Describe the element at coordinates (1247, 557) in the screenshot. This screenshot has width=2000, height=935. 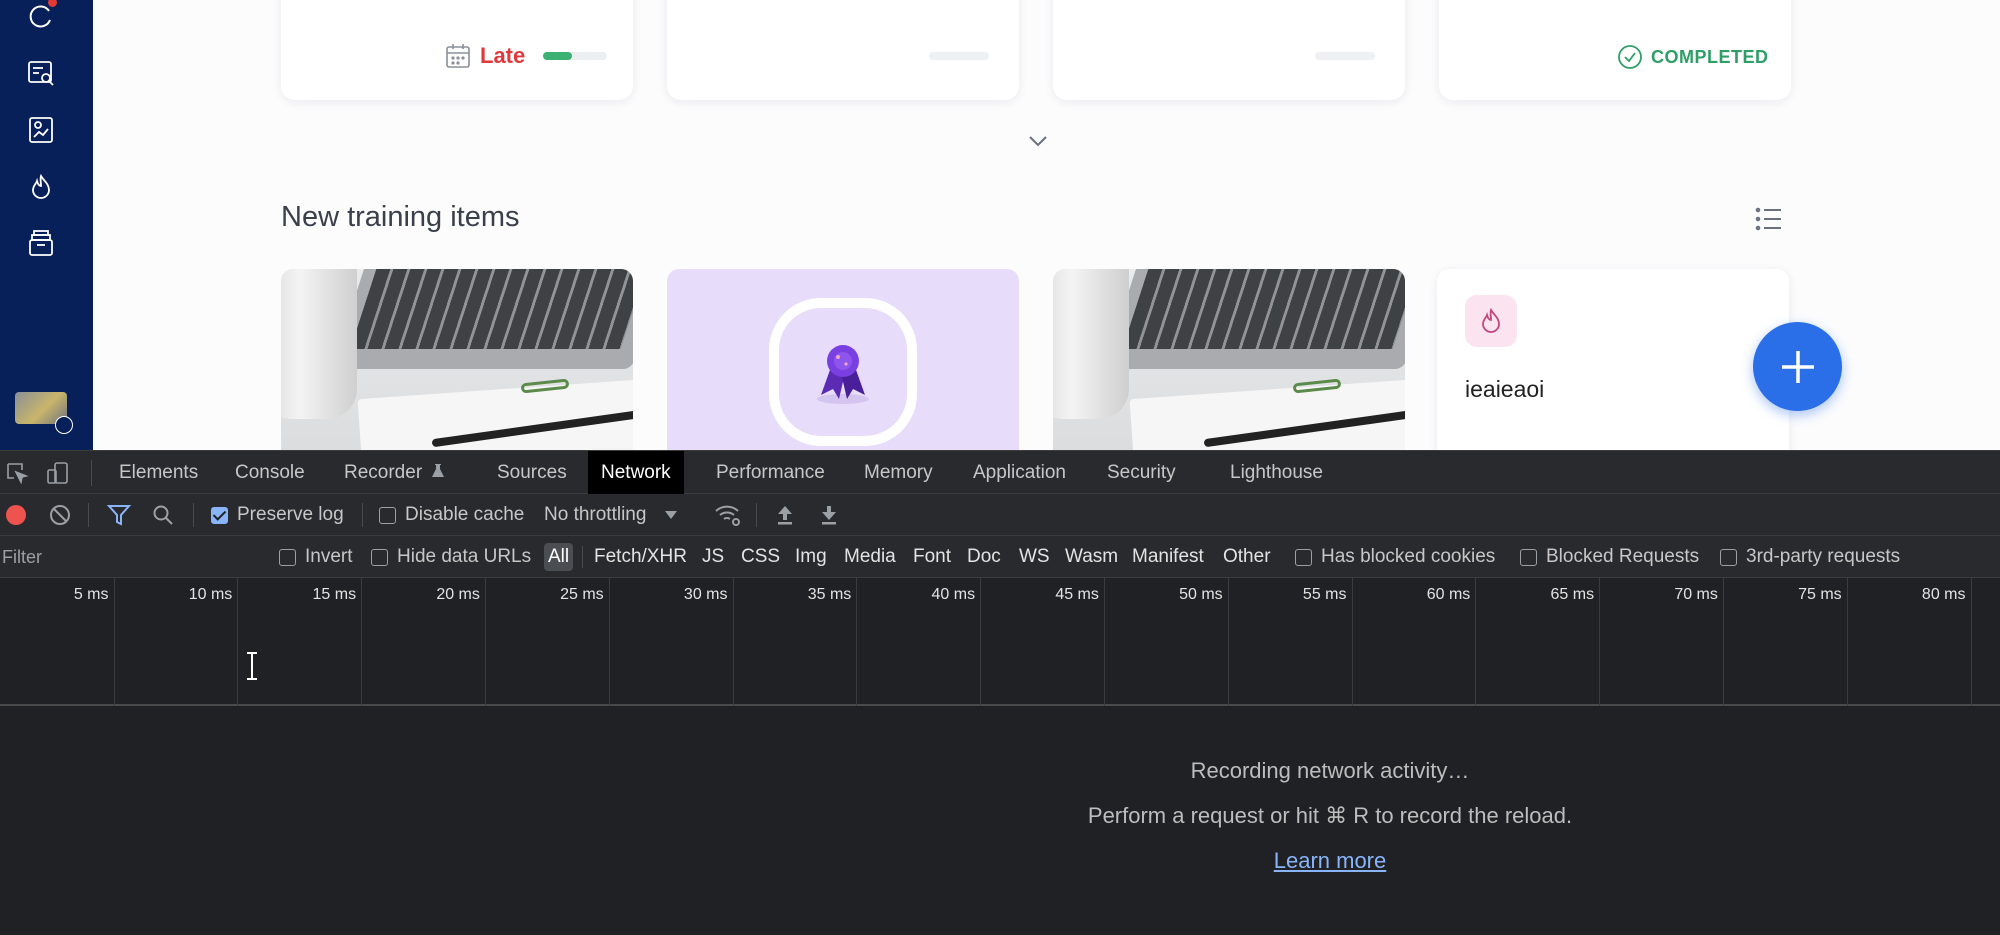
I see `filter-type-other: Other` at that location.